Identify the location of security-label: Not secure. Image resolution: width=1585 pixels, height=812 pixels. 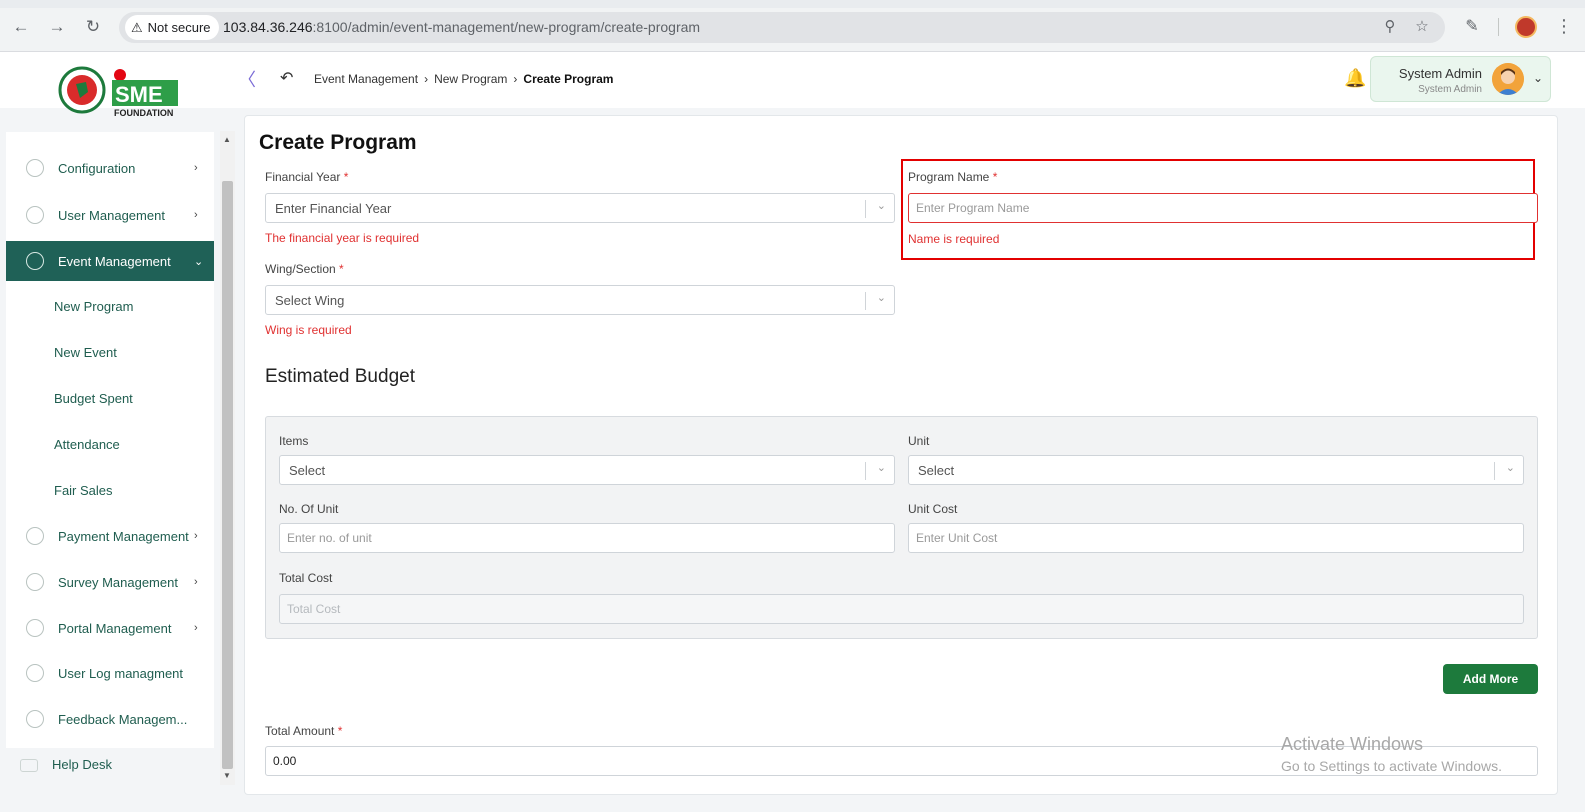
(179, 27).